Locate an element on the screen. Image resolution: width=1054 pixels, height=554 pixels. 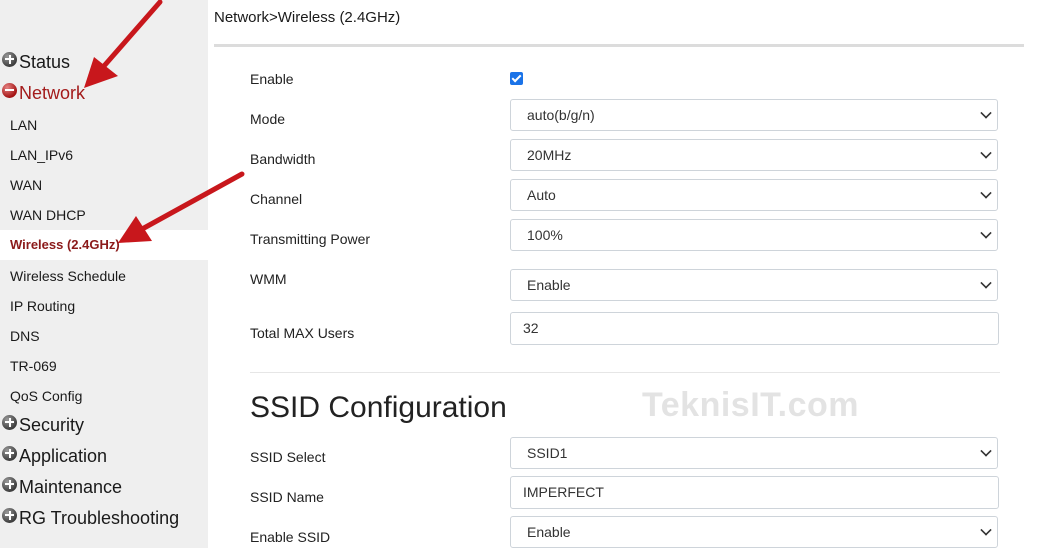
arrow-to-wireless is located at coordinates (181, 207).